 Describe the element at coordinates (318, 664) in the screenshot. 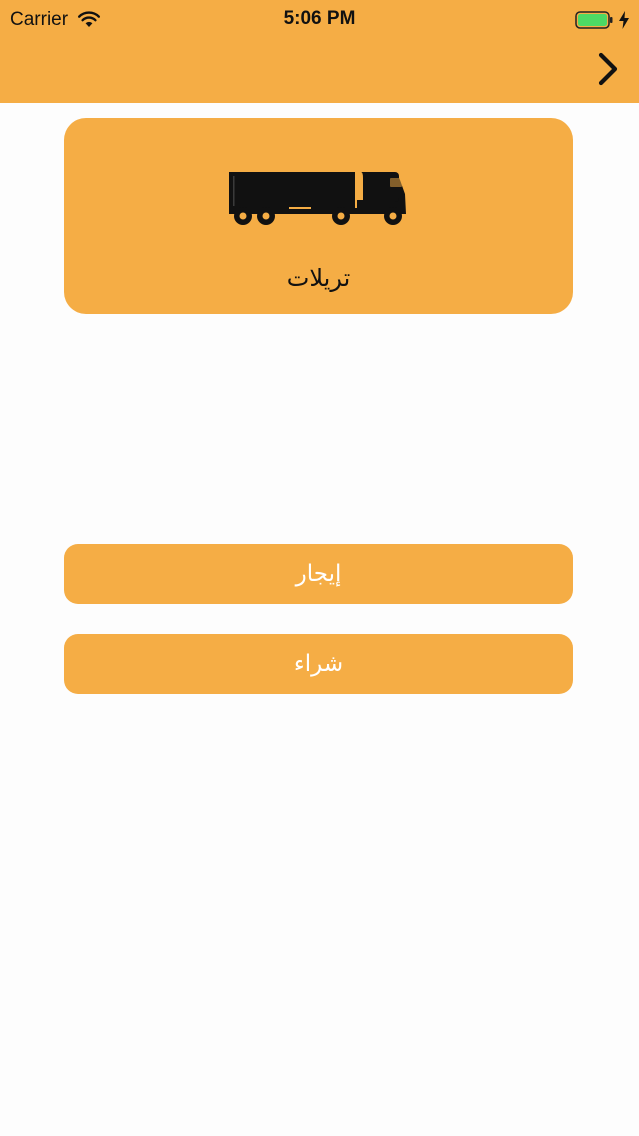

I see `buy-button: شراء` at that location.